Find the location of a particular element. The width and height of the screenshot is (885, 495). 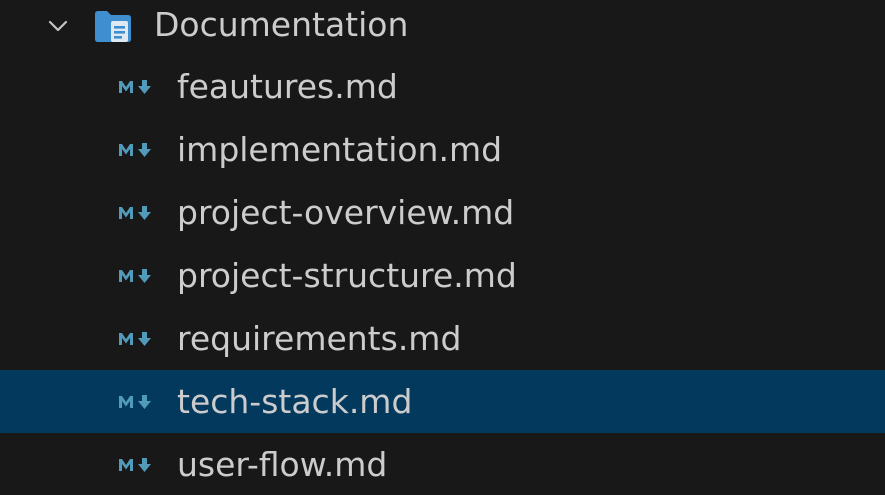

folder-label: Documentation is located at coordinates (281, 24).